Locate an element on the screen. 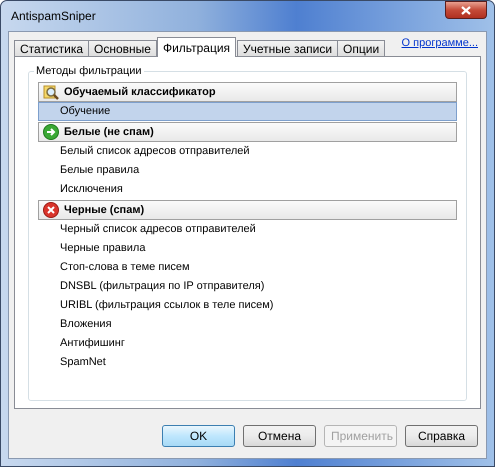  list-item: Исключения is located at coordinates (247, 189).